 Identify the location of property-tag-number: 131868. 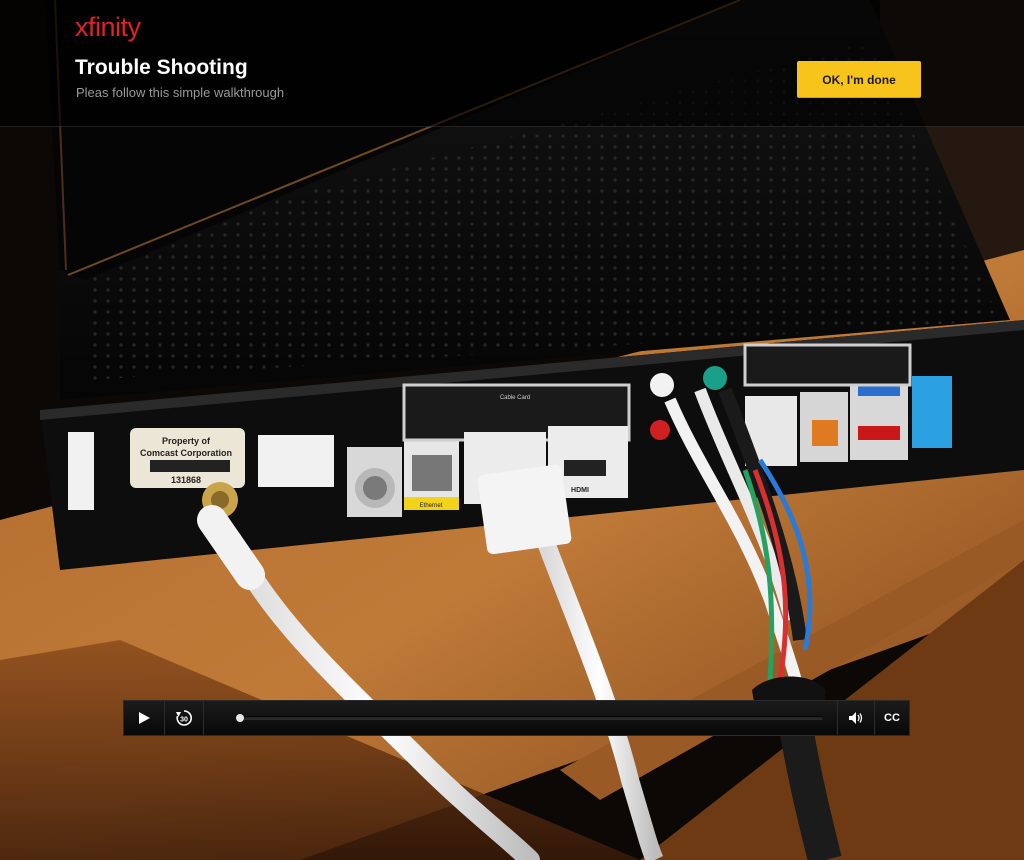
(186, 480).